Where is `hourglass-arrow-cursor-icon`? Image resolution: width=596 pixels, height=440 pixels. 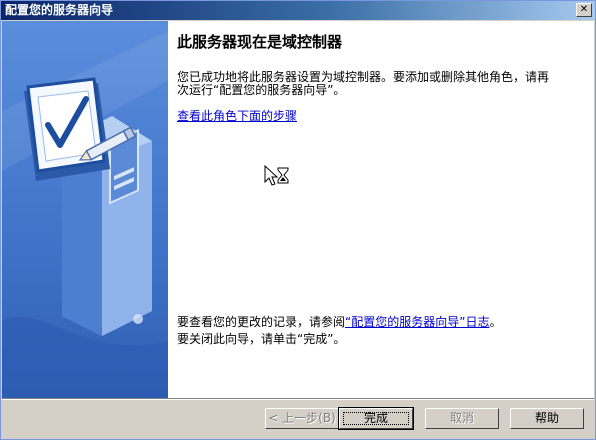
hourglass-arrow-cursor-icon is located at coordinates (277, 177).